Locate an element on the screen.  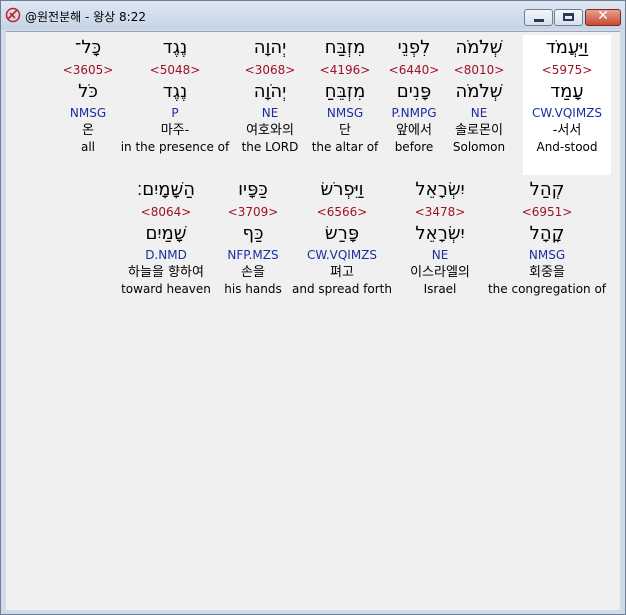
hebrew-word: מִזְבַּח is located at coordinates (345, 47).